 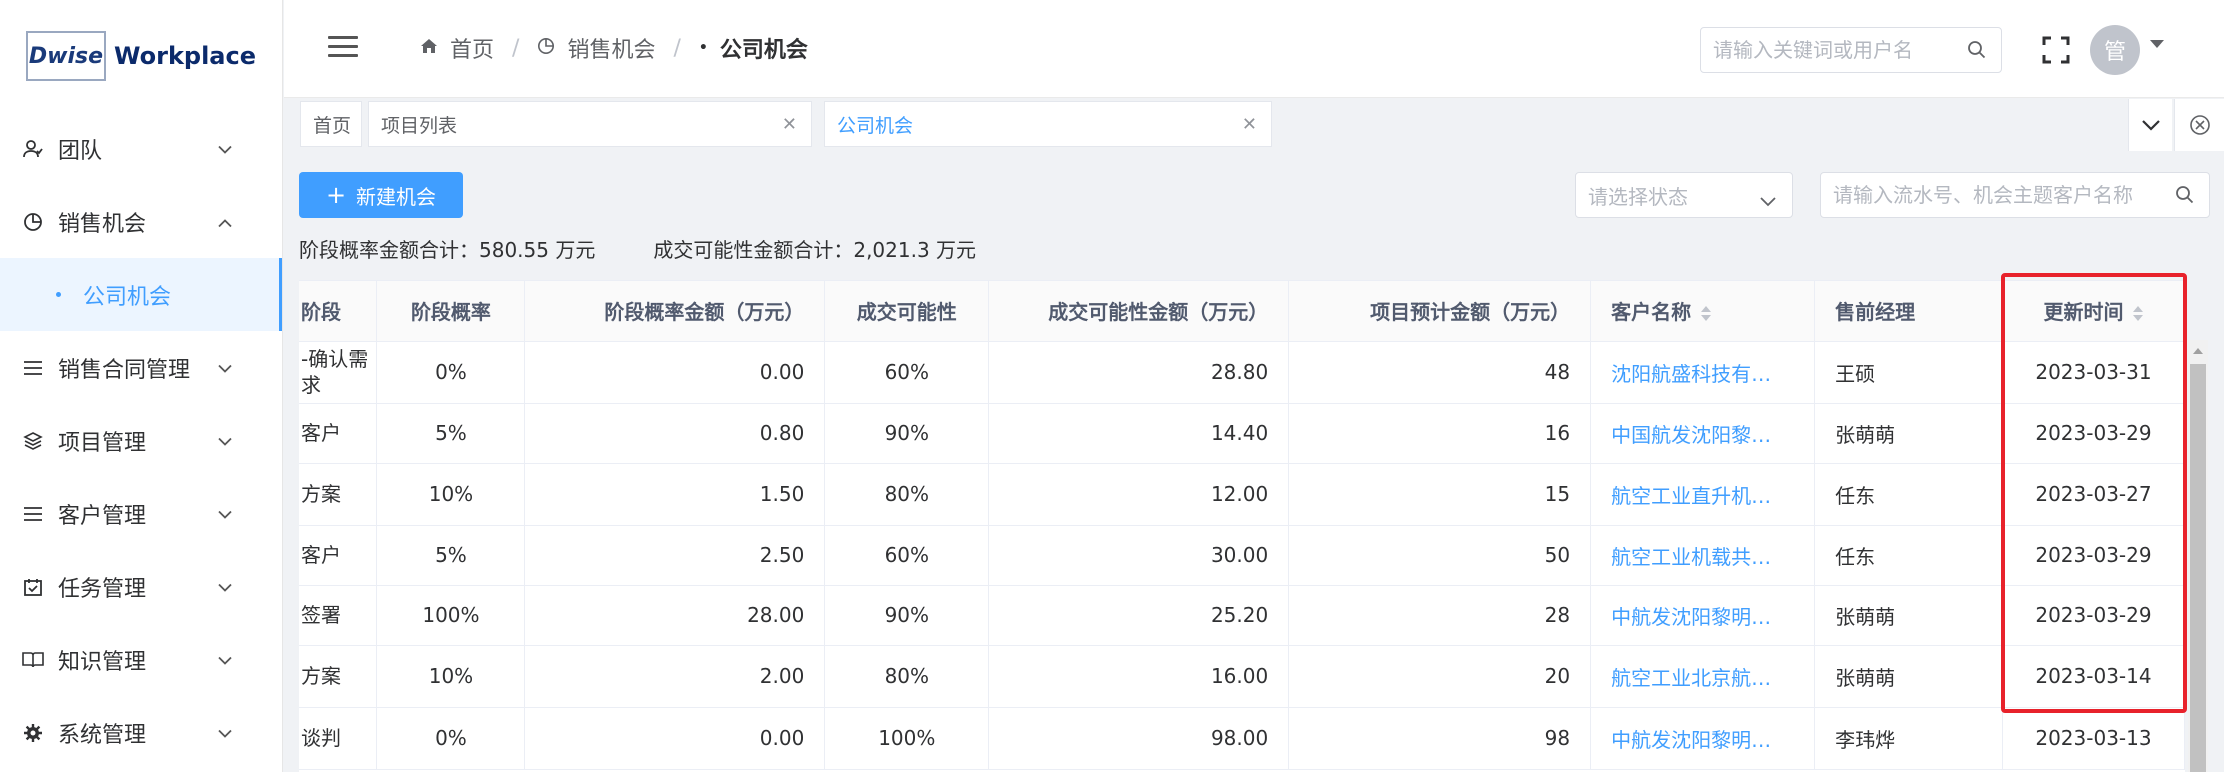 What do you see at coordinates (141, 294) in the screenshot?
I see `sidebar-subitem-company-opportunity: 公司机会` at bounding box center [141, 294].